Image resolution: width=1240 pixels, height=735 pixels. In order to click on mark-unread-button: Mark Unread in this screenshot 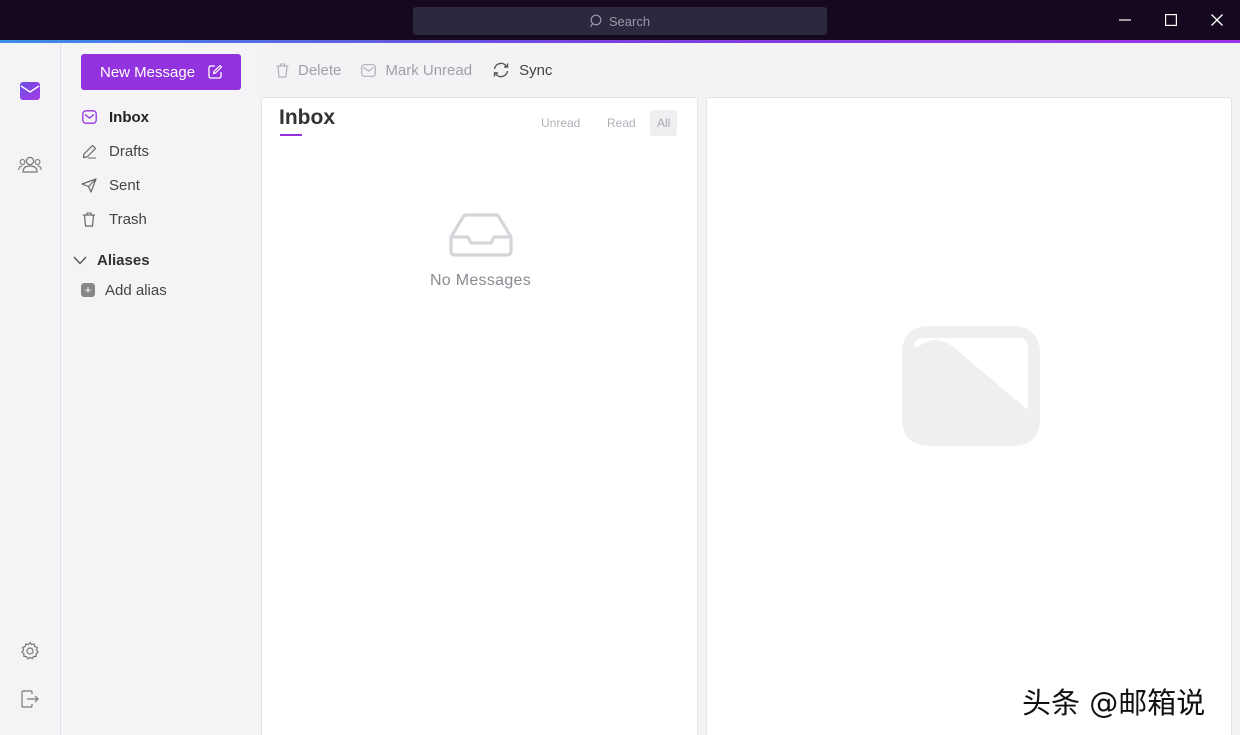, I will do `click(416, 70)`.